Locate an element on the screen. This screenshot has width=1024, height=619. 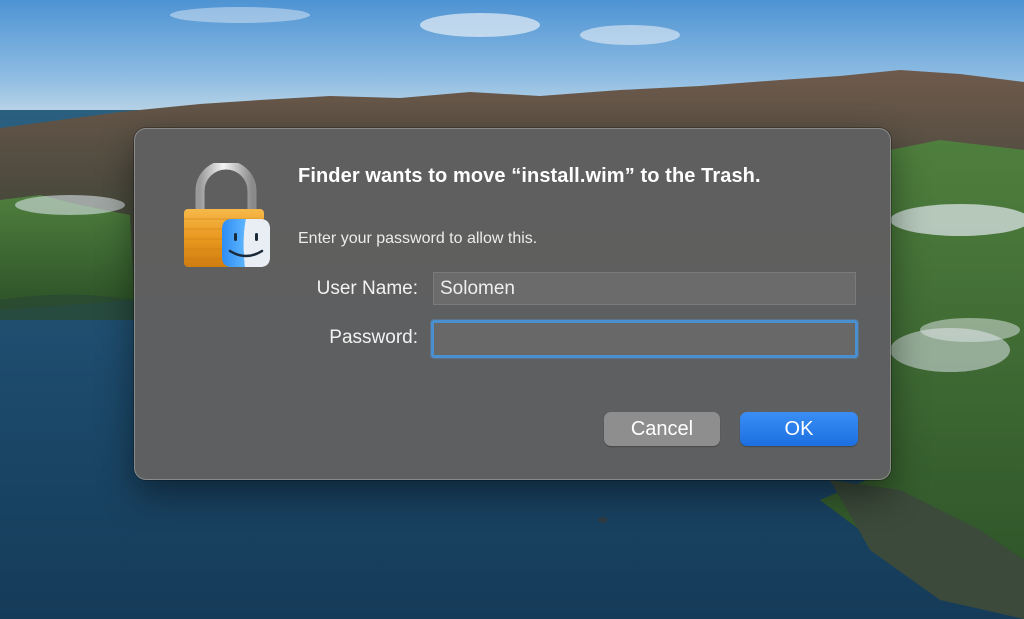
dialog-message: Enter your password to allow this. is located at coordinates (418, 238).